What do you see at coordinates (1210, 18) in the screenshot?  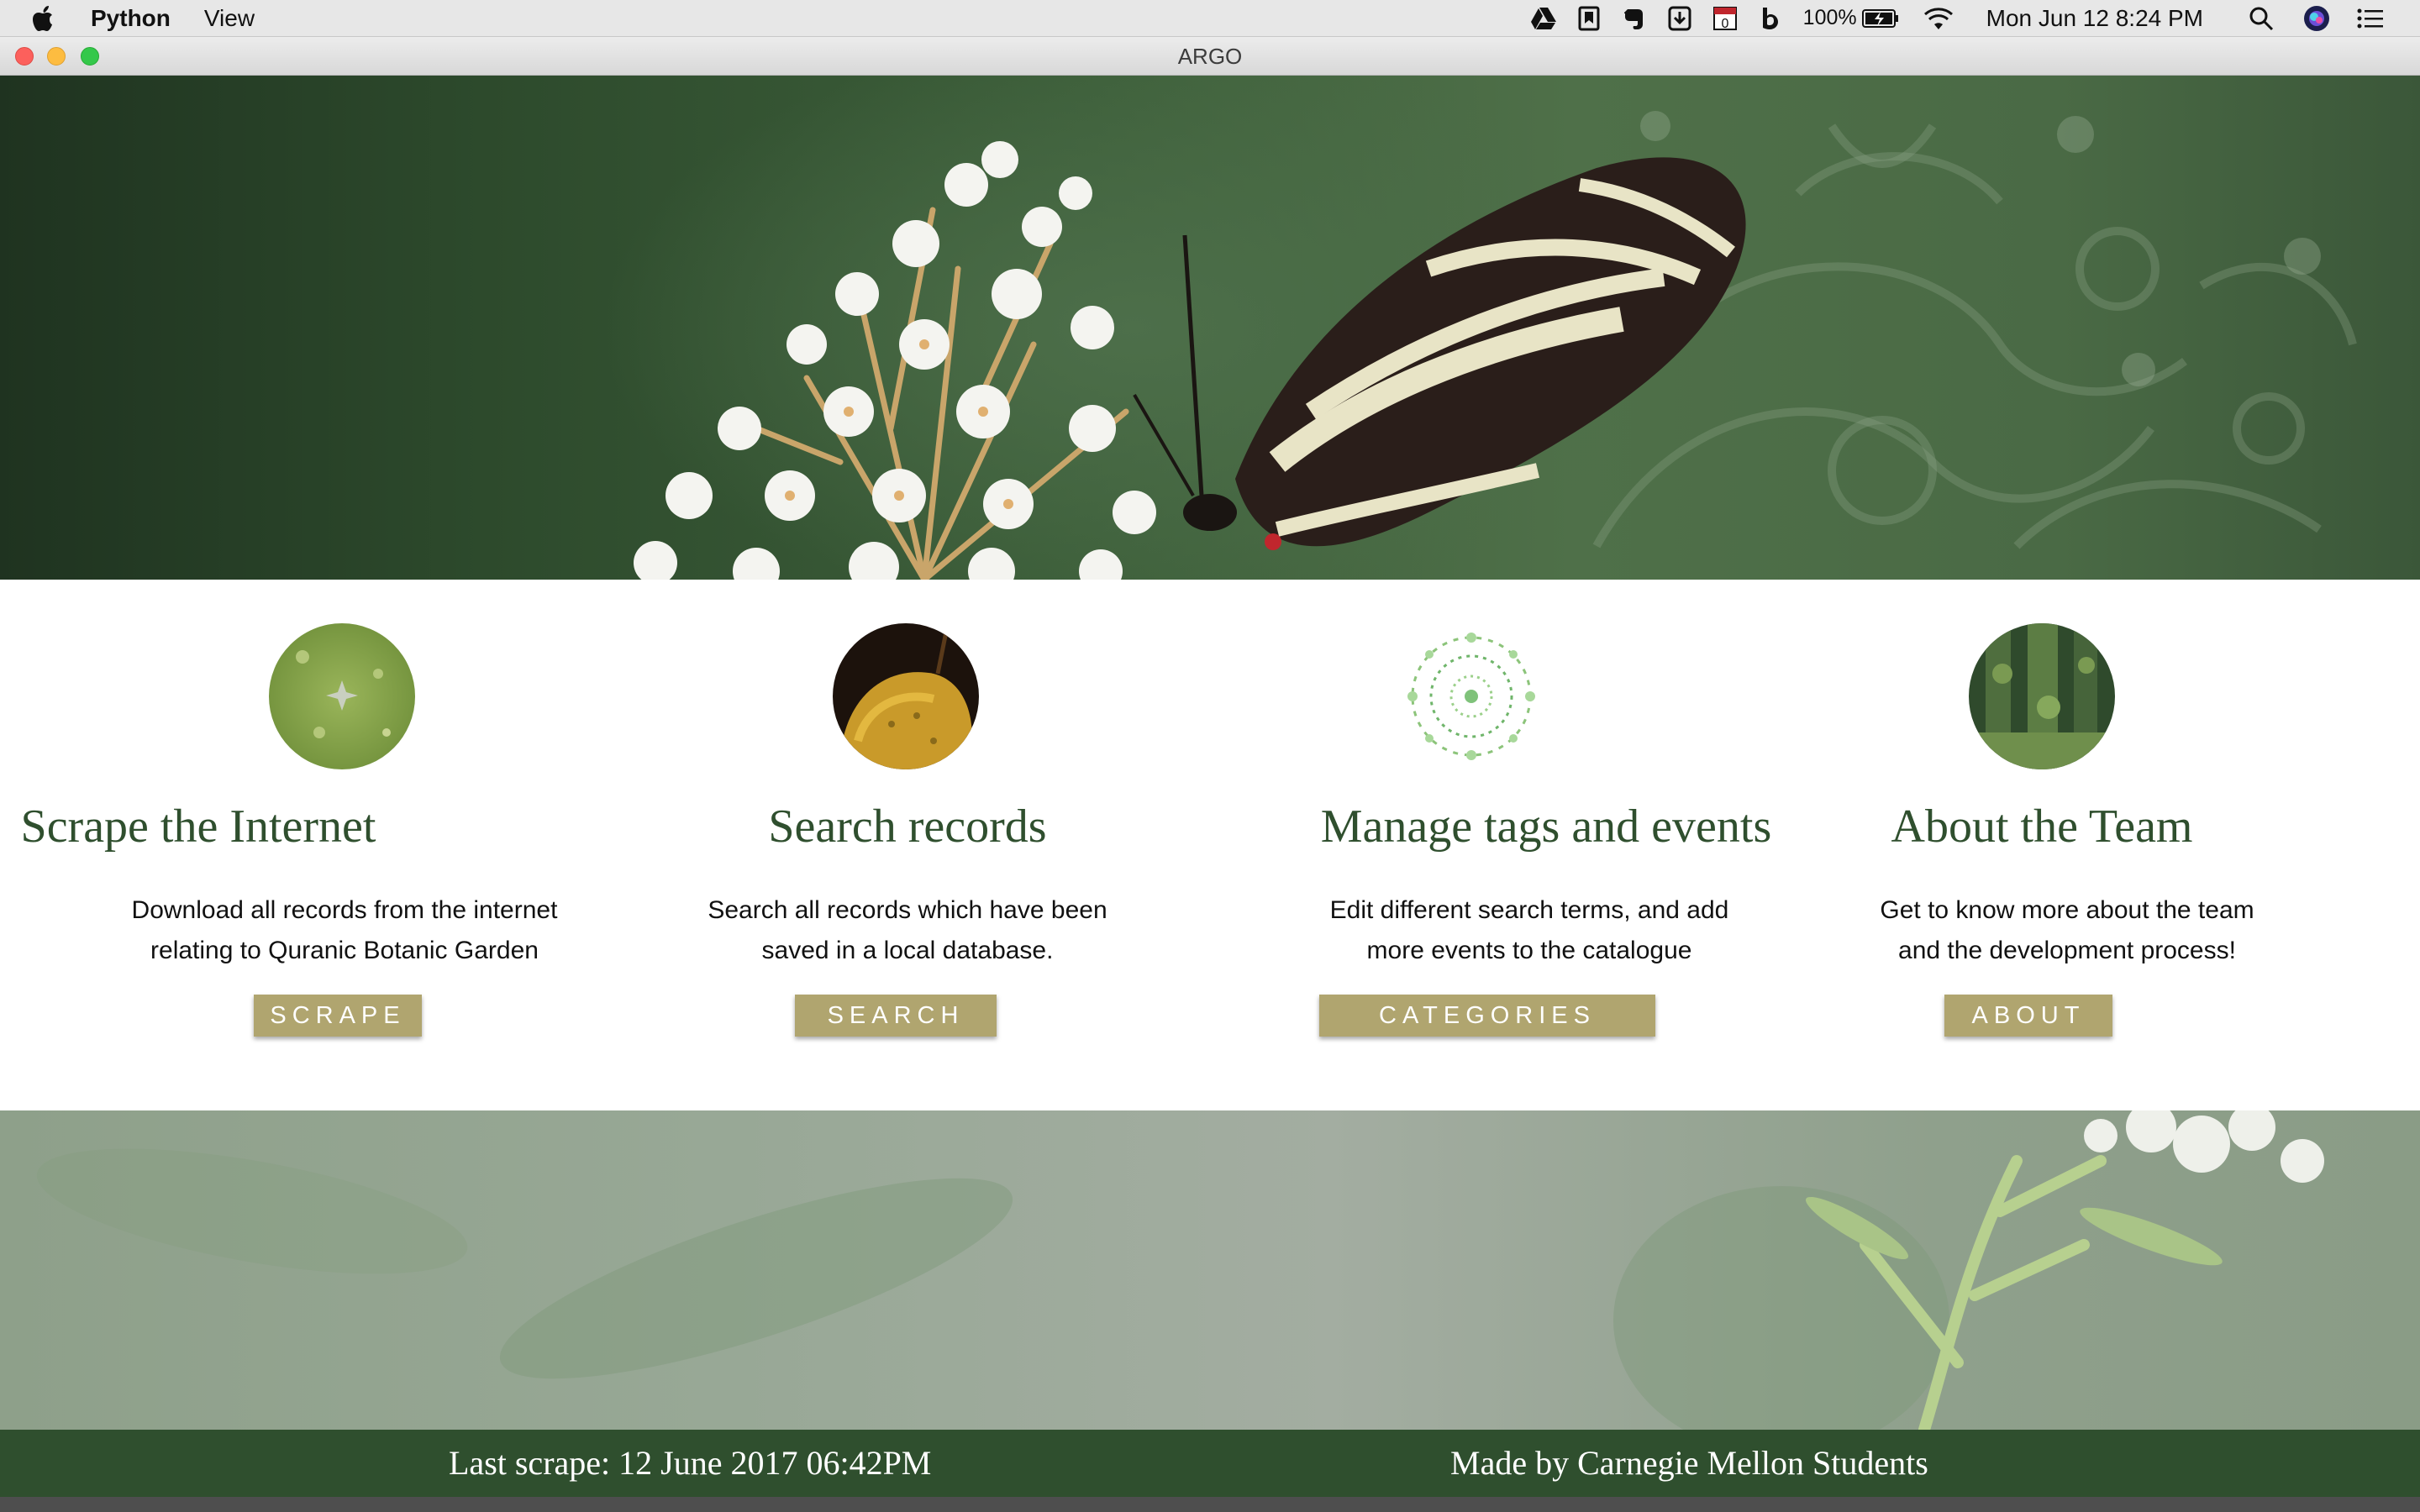 I see `macos-menu-bar: Python View 0 100% Mon Jun 12 8:24 PM` at bounding box center [1210, 18].